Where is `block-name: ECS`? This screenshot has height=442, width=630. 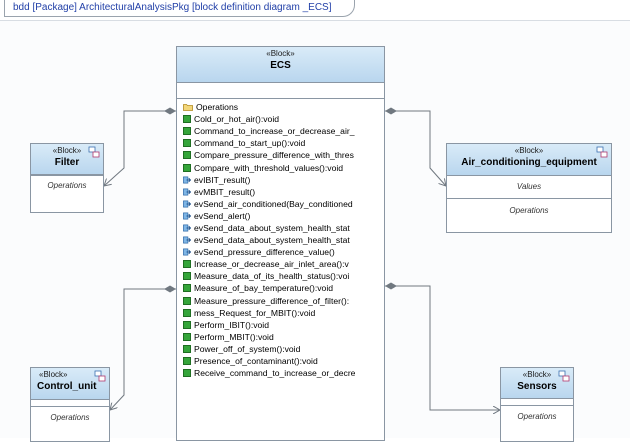
block-name: ECS is located at coordinates (280, 65).